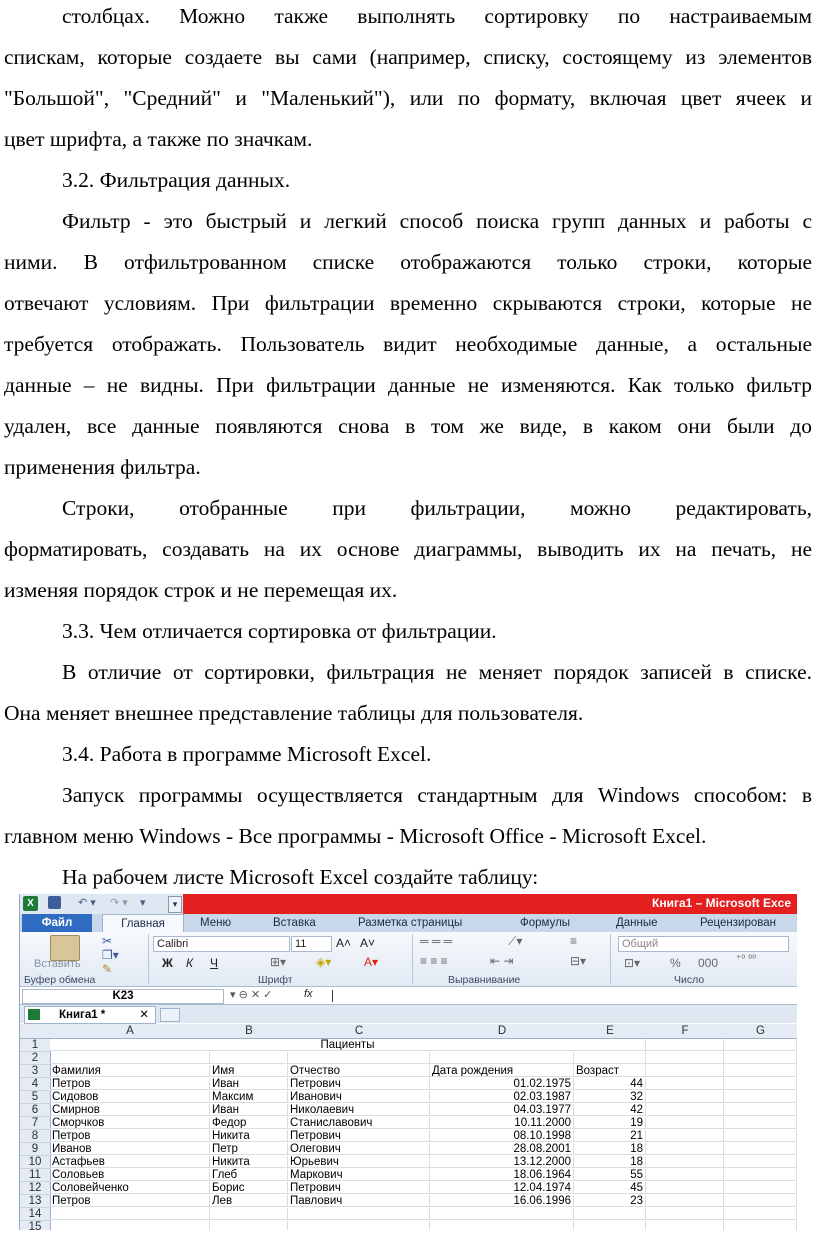 This screenshot has height=1238, width=816. Describe the element at coordinates (323, 962) in the screenshot. I see `fill-color-icon: ◈▾` at that location.